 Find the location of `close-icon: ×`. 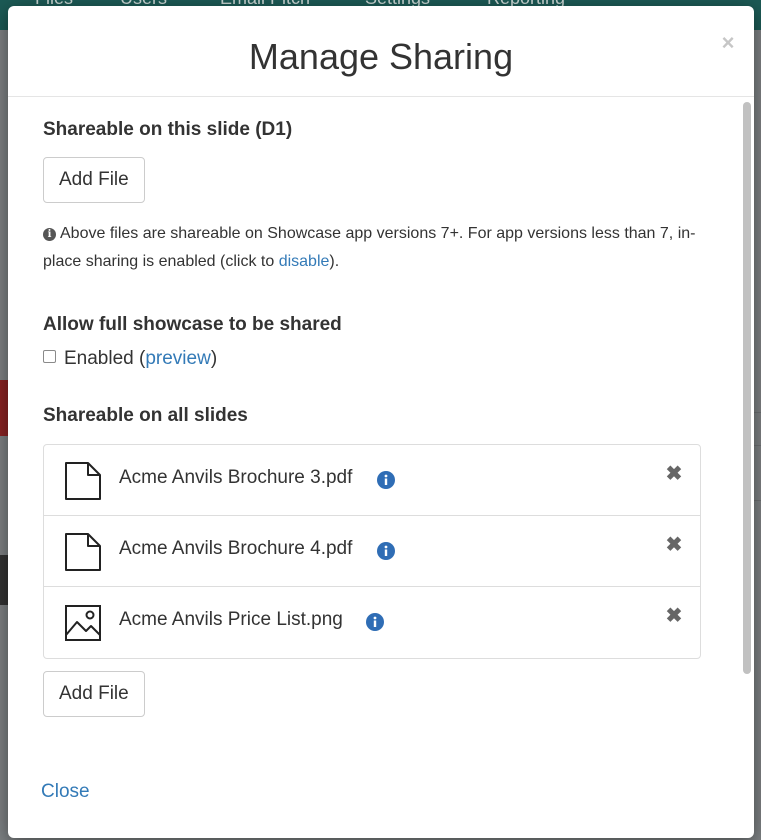

close-icon: × is located at coordinates (728, 43).